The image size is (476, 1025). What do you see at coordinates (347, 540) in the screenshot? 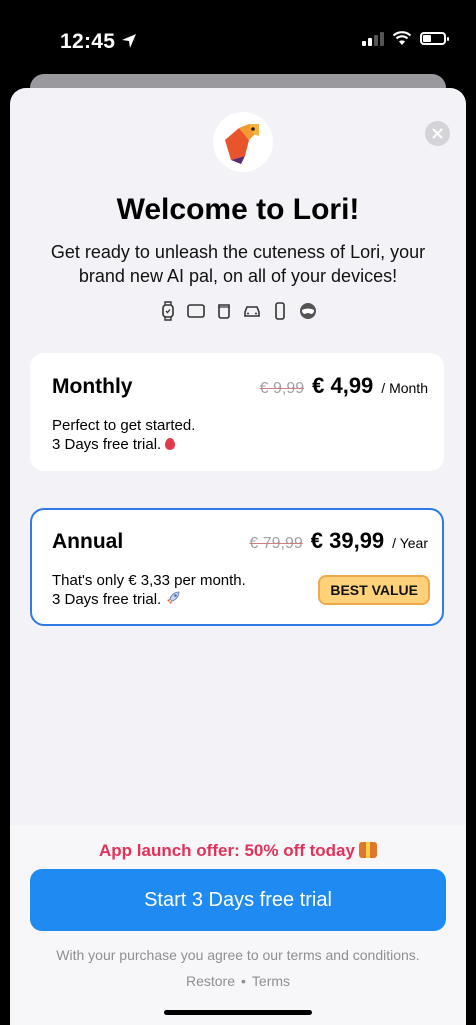
I see `new-price: € 39,99` at bounding box center [347, 540].